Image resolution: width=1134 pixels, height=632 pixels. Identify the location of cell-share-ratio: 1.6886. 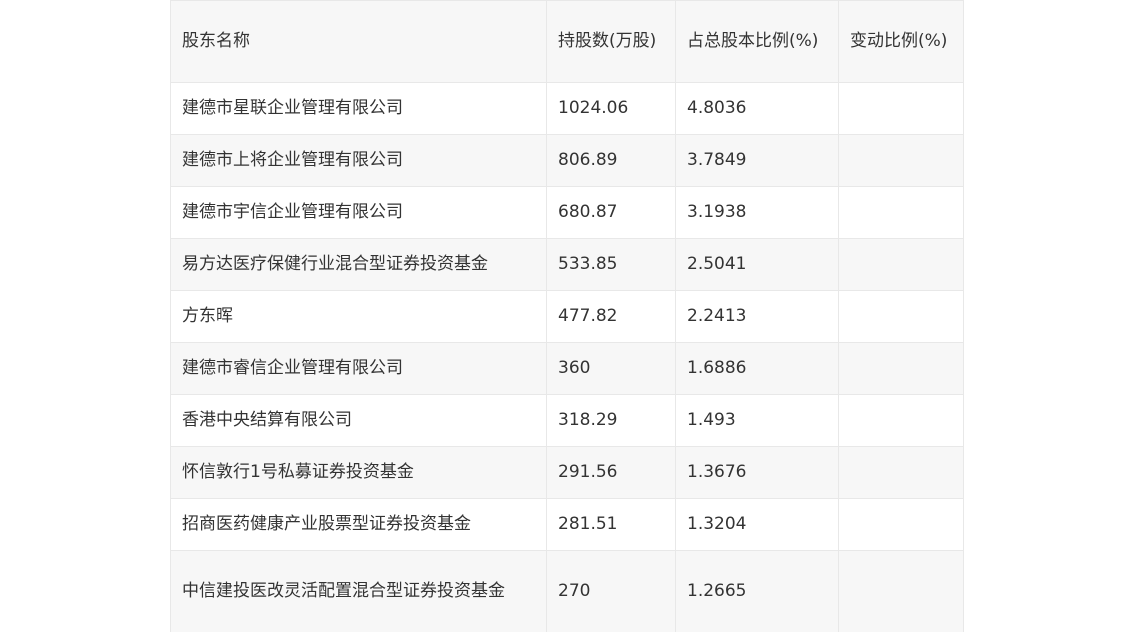
(757, 368).